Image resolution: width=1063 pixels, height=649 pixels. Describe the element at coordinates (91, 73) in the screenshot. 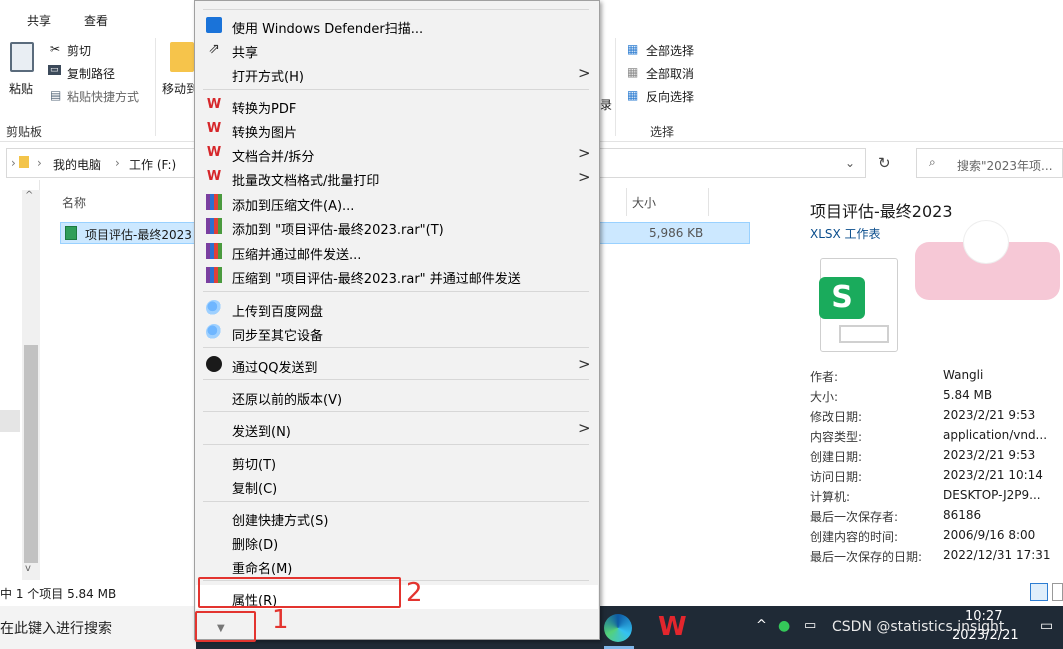

I see `copy-path-button: 复制路径` at that location.